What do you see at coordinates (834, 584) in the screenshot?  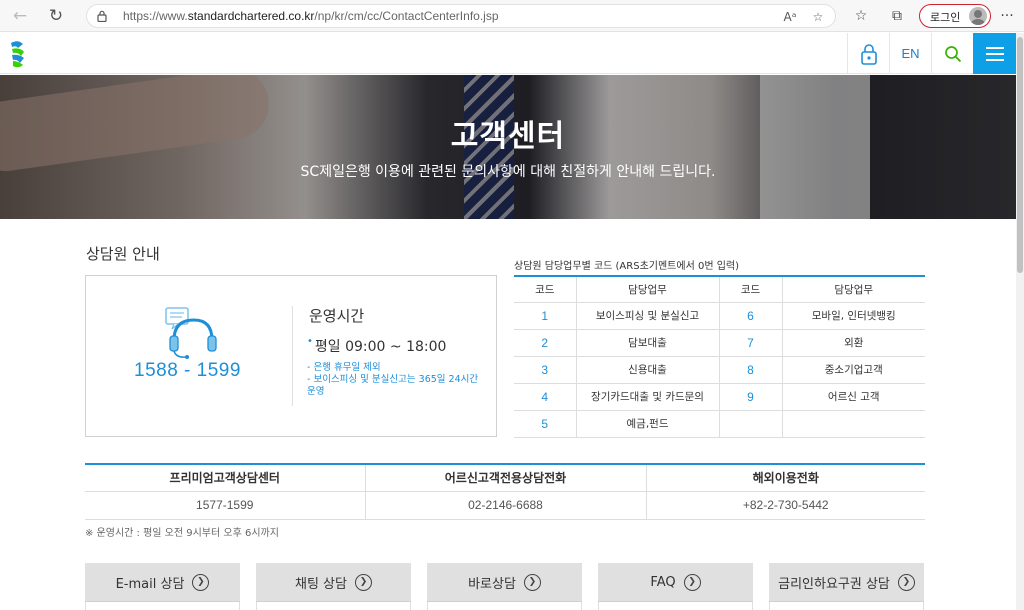 I see `tab-label: 금리인하요구권 상담` at bounding box center [834, 584].